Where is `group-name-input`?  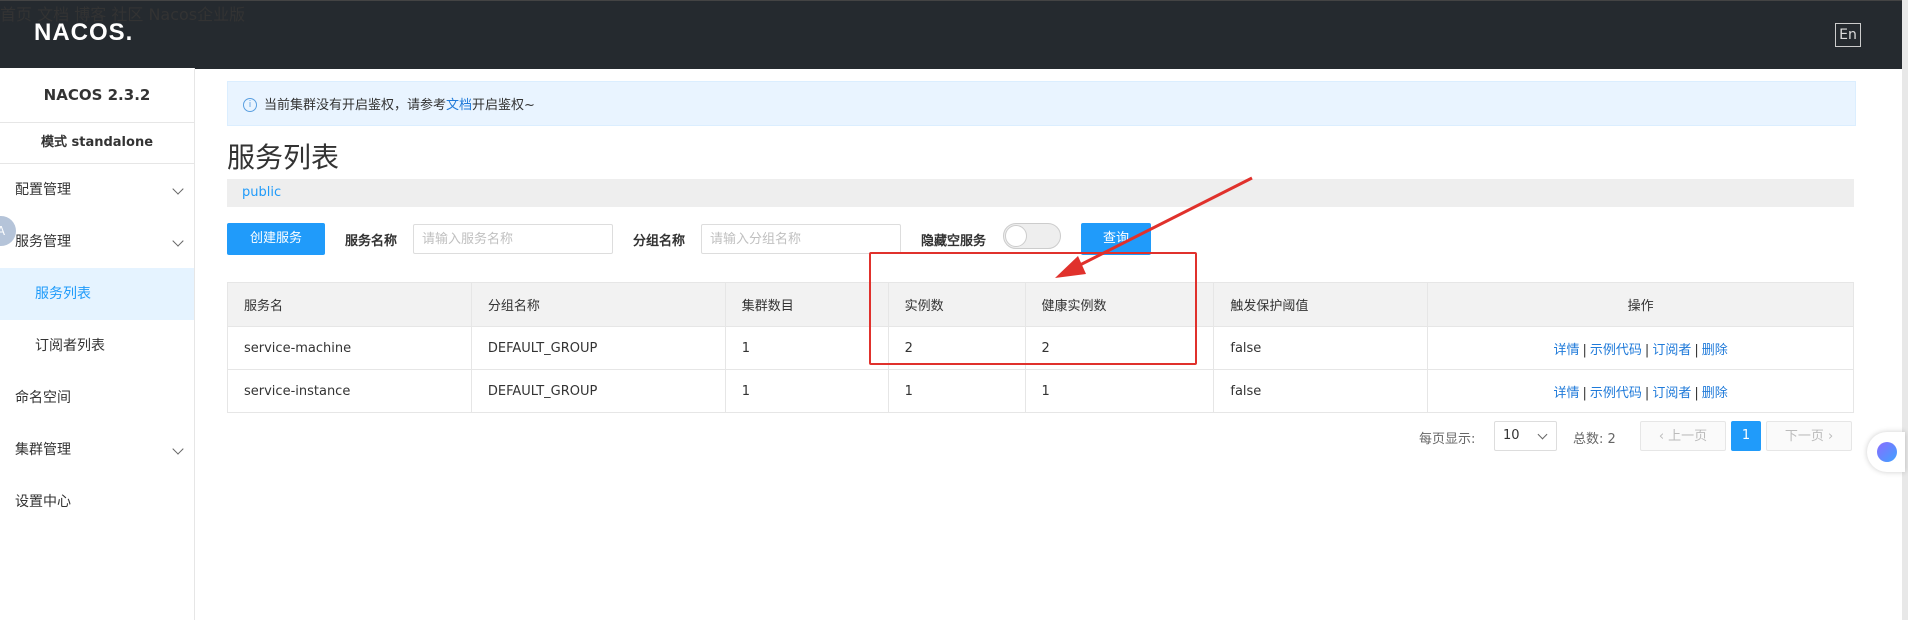
group-name-input is located at coordinates (801, 239).